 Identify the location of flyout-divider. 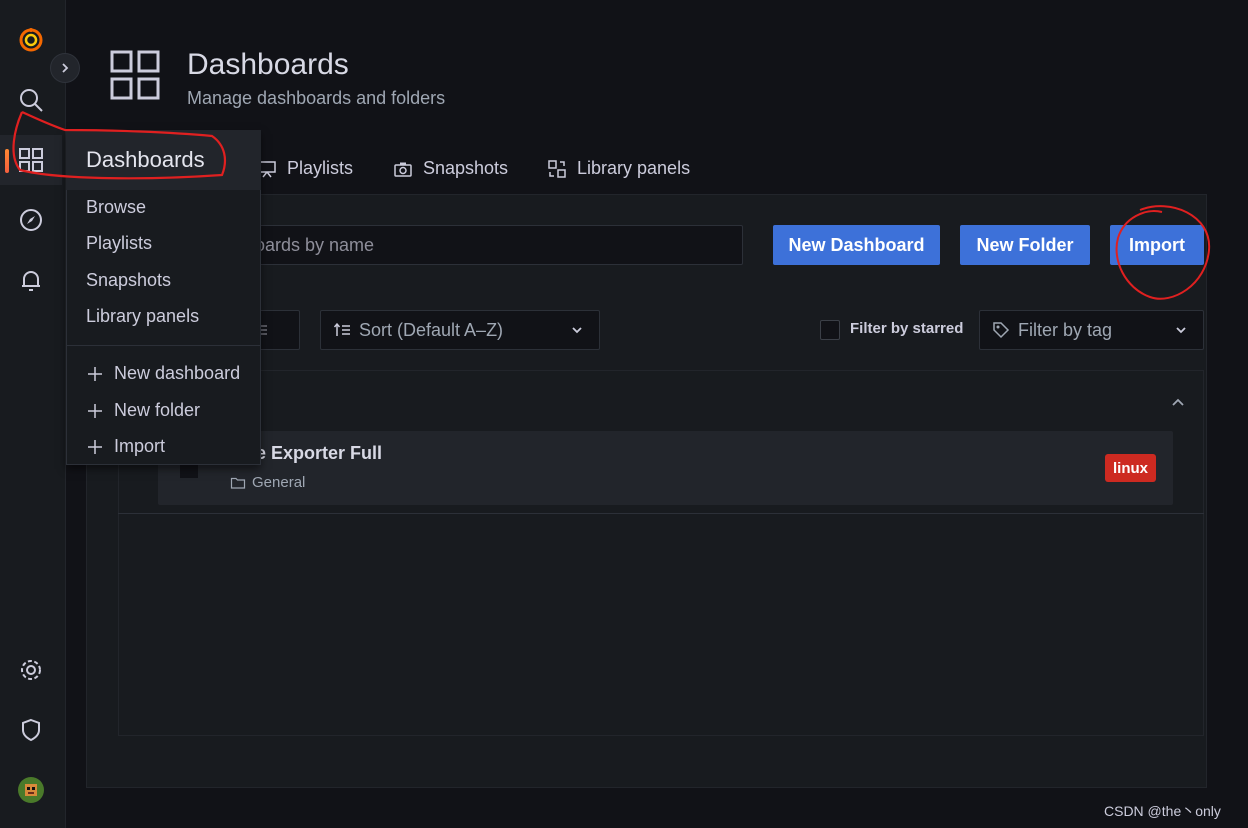
(163, 345).